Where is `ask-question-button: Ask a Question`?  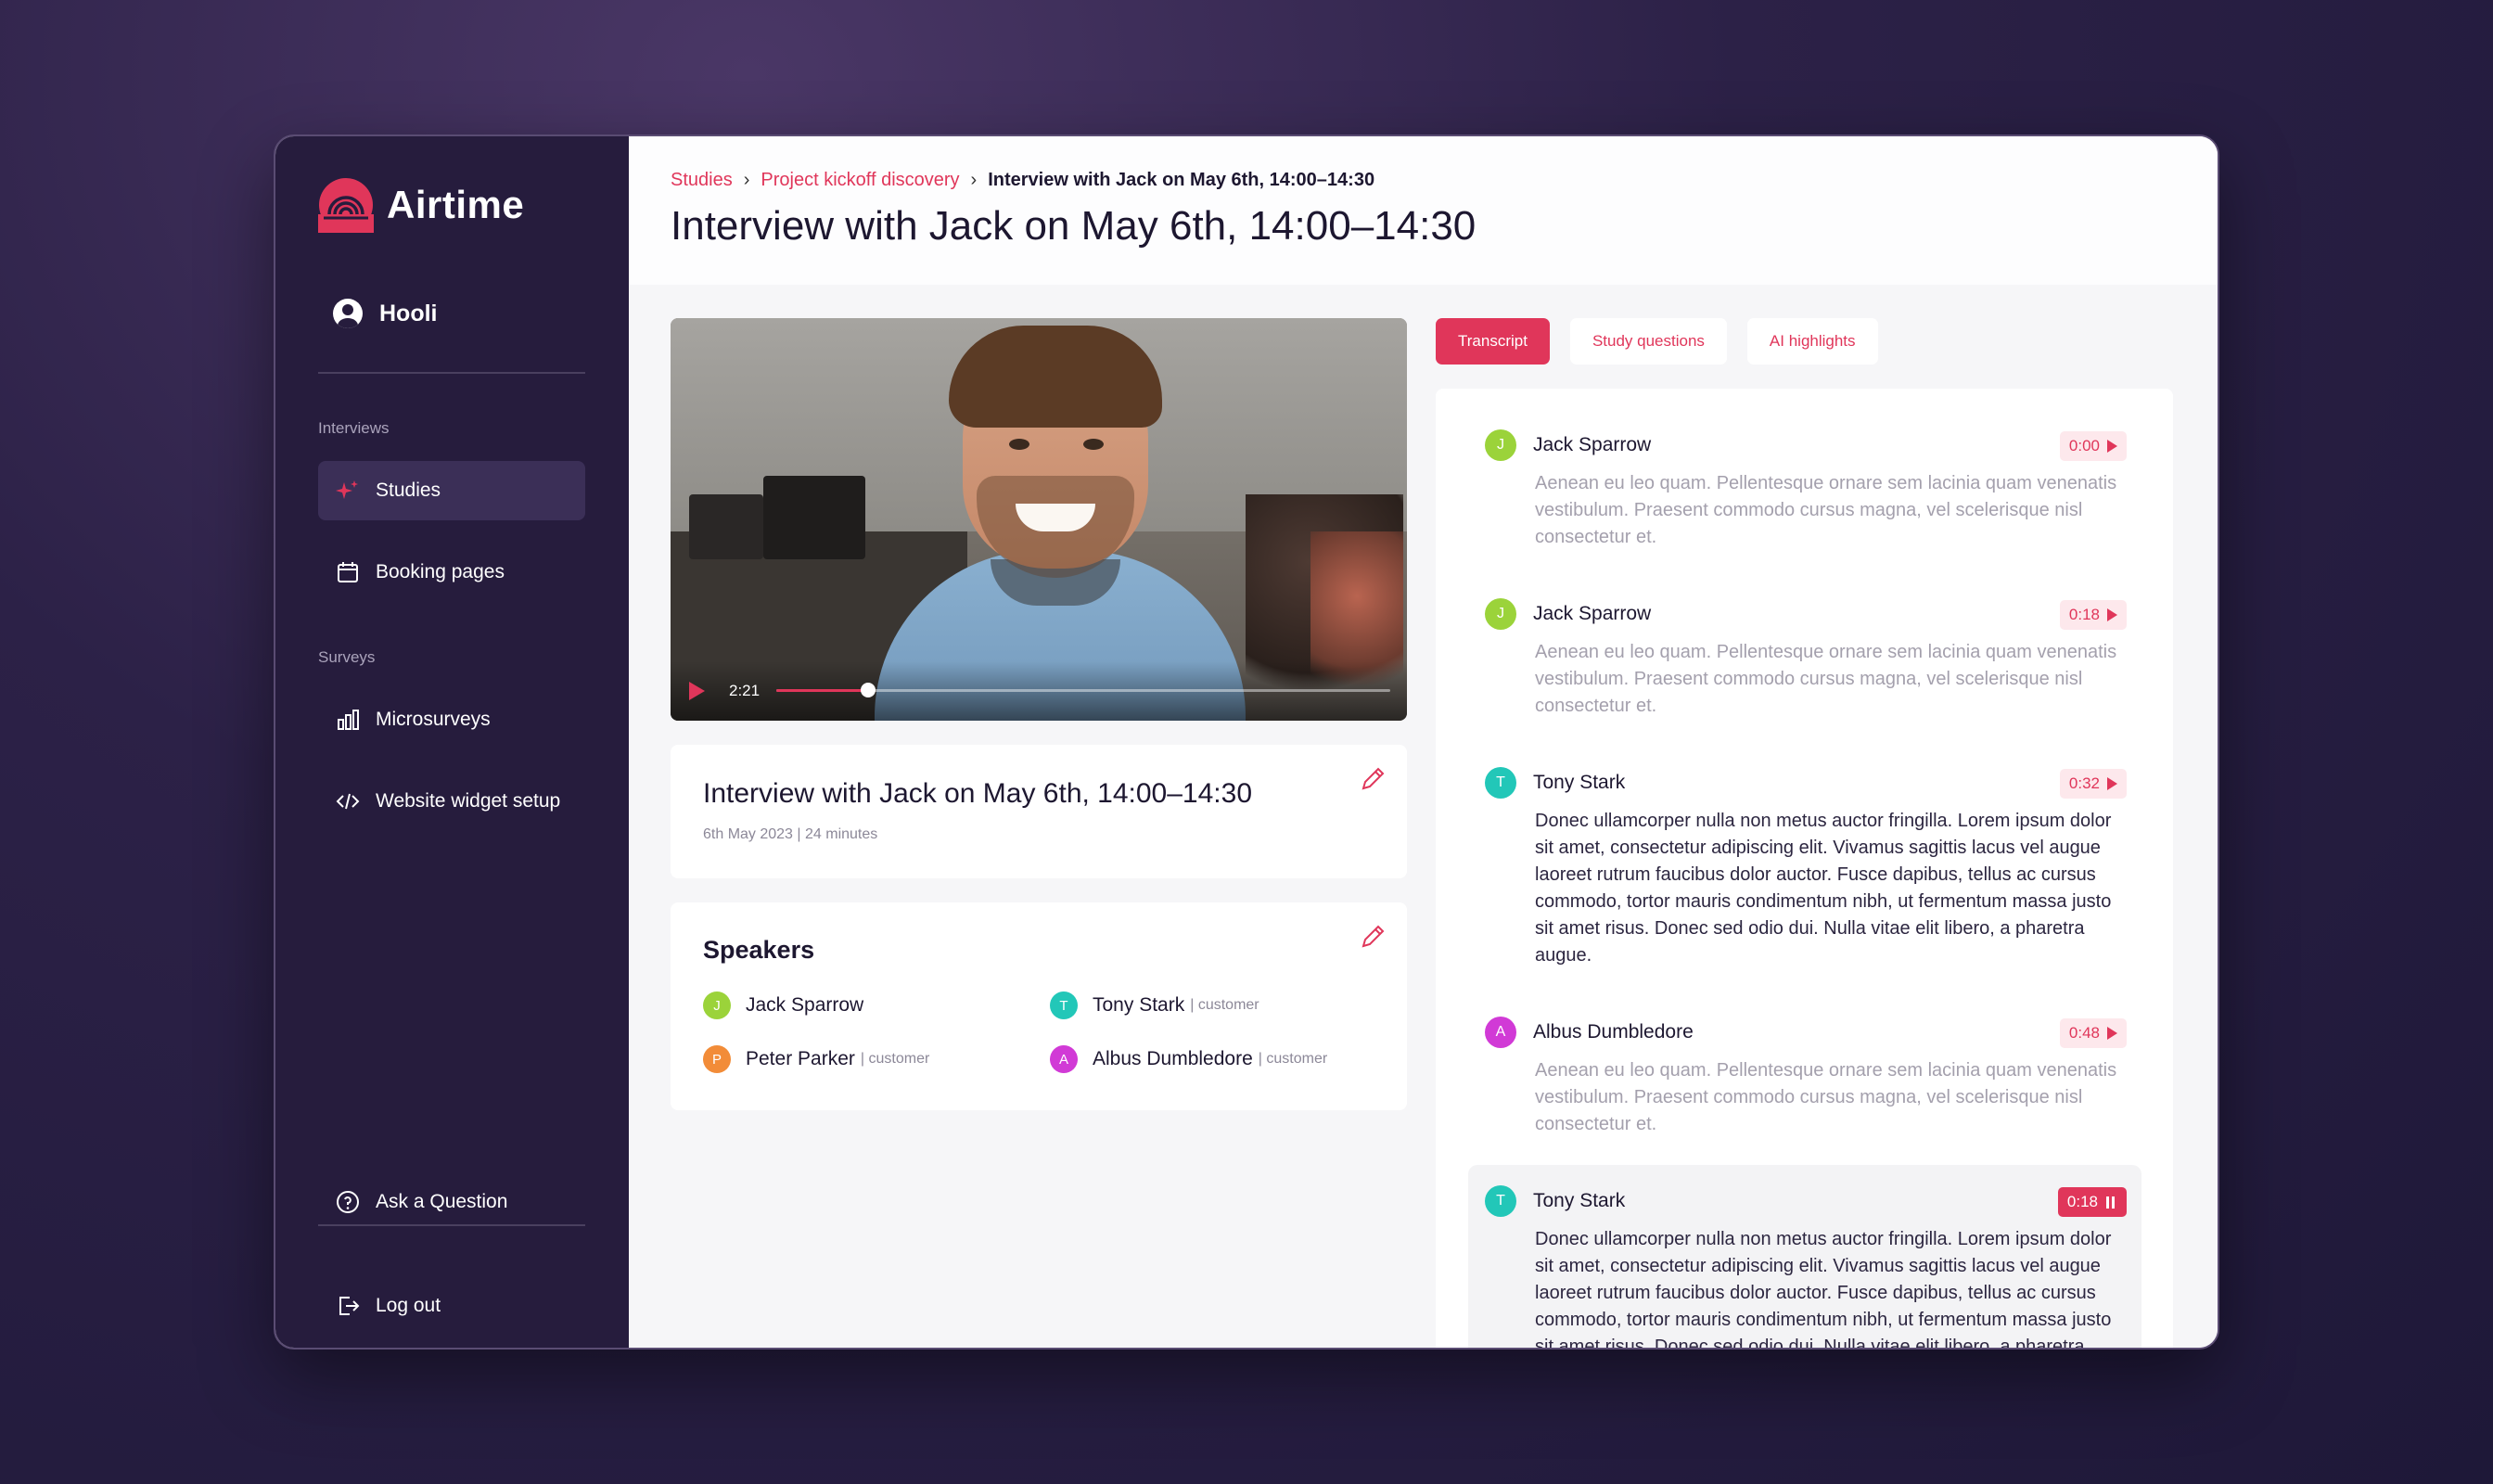
ask-question-button: Ask a Question is located at coordinates (451, 1202).